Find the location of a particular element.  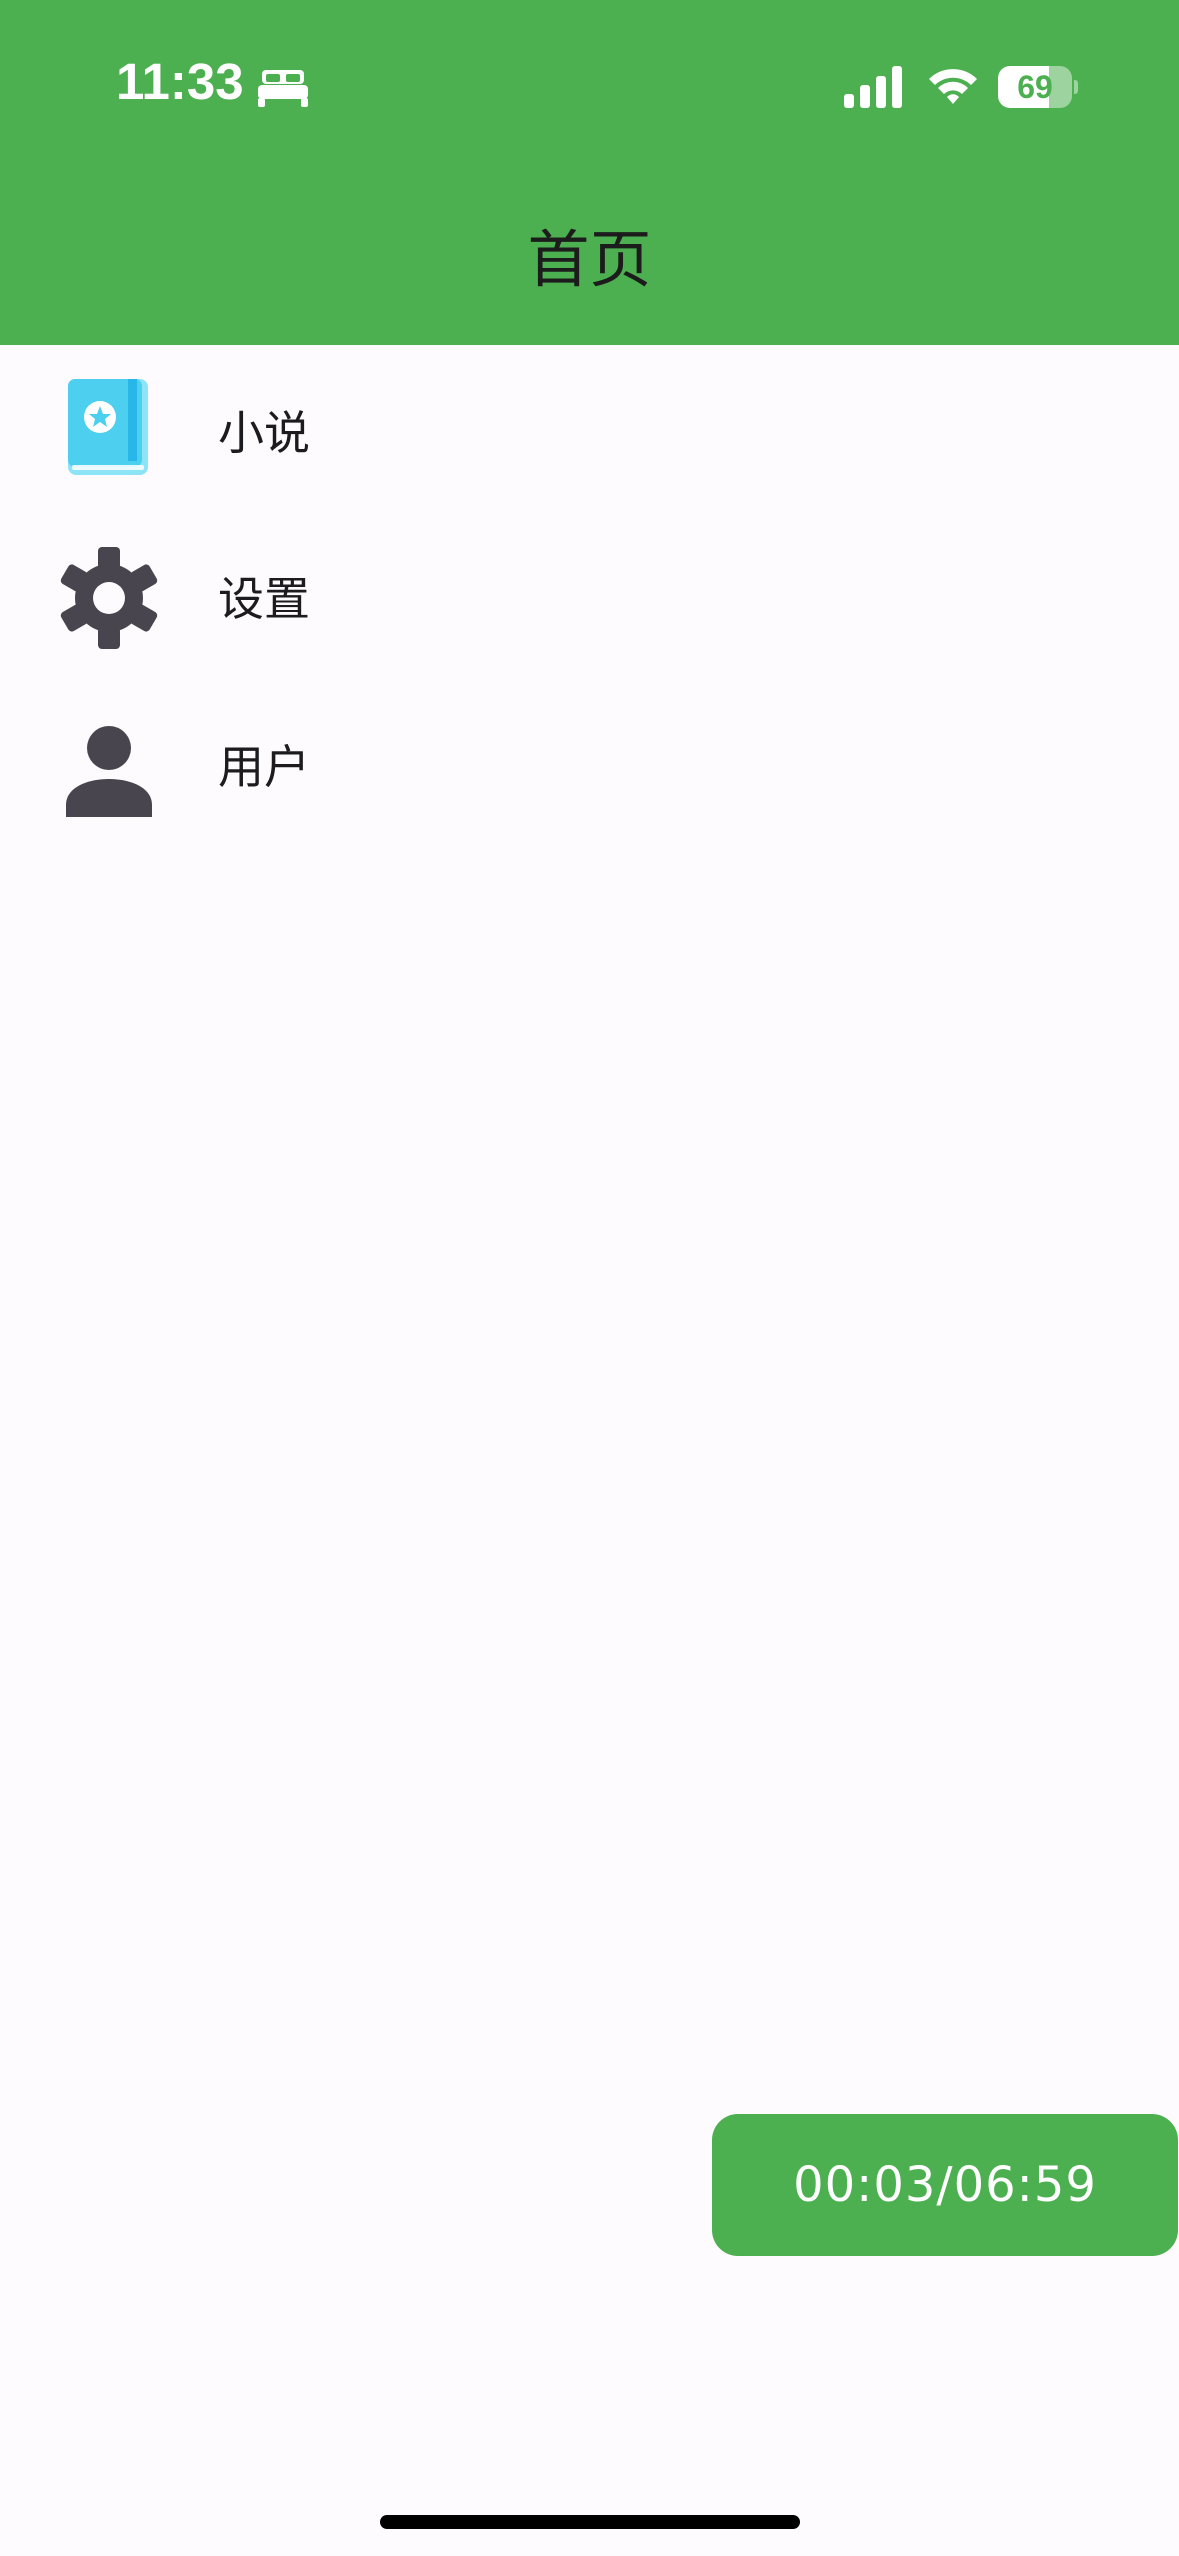

menu-label-novel: 小说 is located at coordinates (264, 433).